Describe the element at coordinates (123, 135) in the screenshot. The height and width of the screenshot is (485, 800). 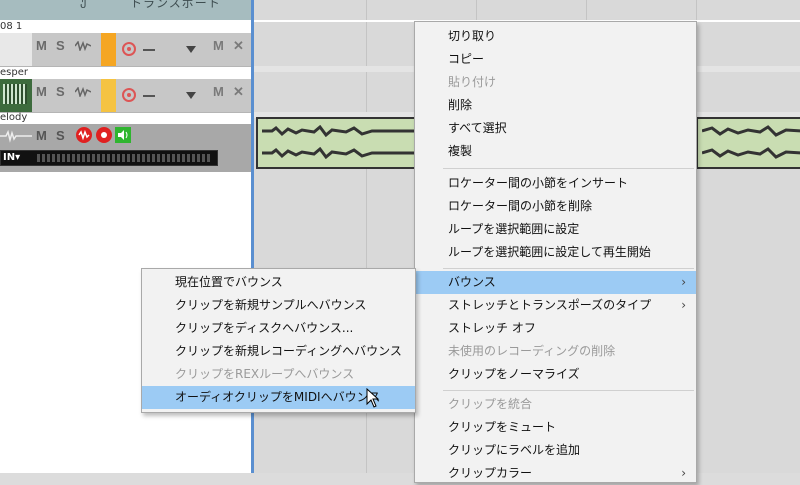
I see `speaker-icon` at that location.